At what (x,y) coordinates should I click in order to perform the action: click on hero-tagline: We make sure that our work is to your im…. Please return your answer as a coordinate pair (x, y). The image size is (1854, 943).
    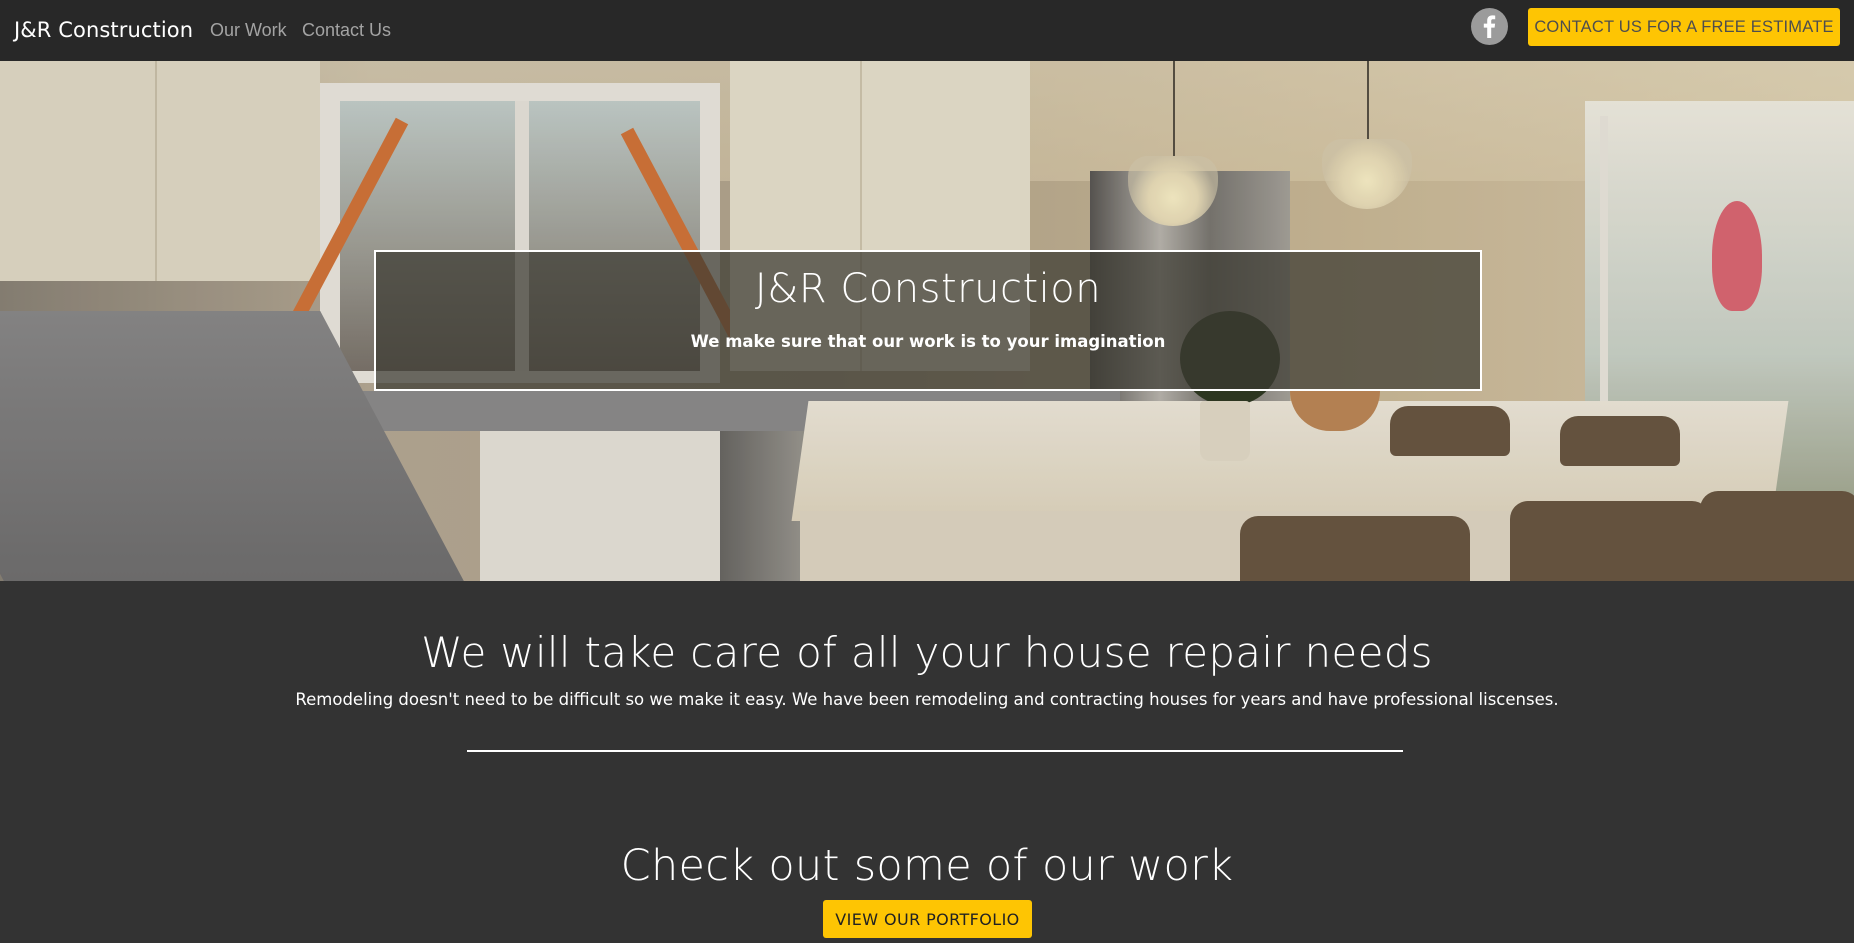
    Looking at the image, I should click on (928, 341).